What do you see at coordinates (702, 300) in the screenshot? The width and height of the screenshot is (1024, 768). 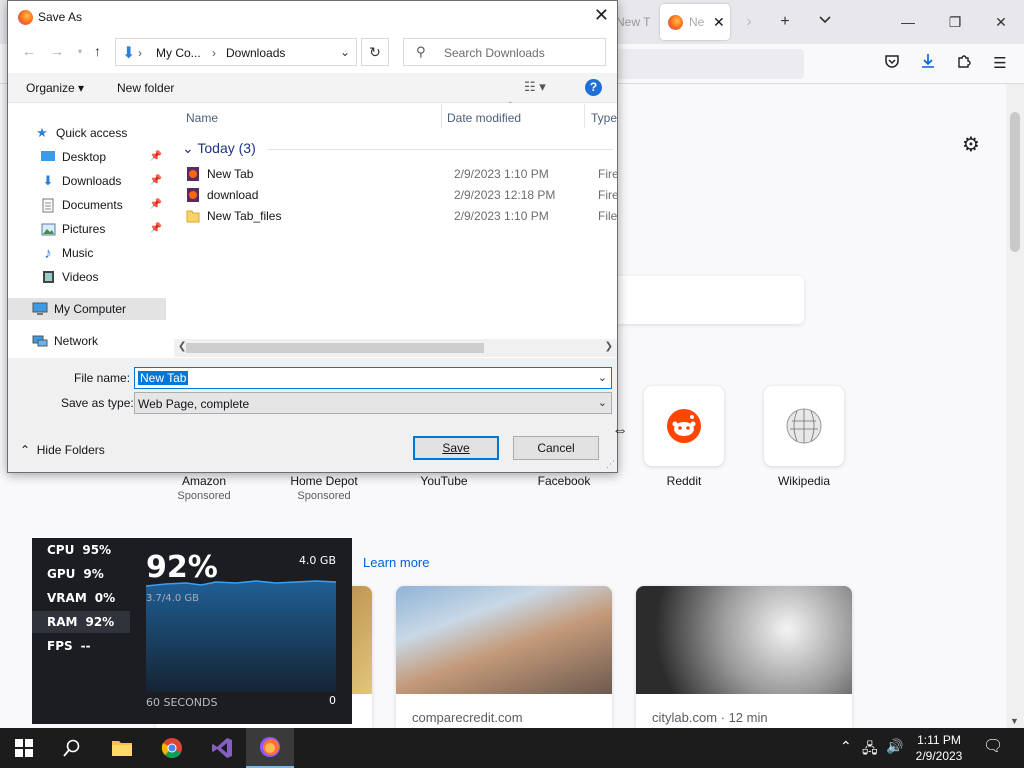 I see `web-search-box` at bounding box center [702, 300].